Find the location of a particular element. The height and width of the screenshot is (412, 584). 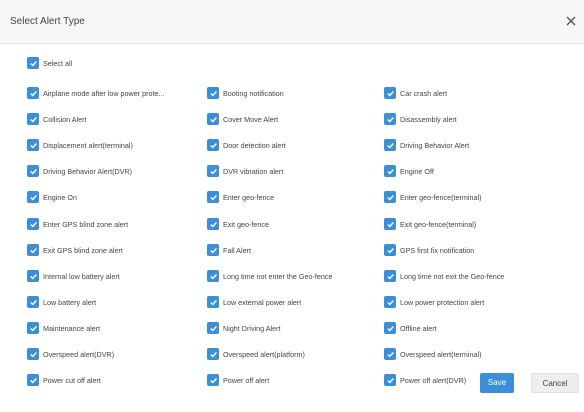

alert-checkbox-label: Long time not exit the Geo-fence is located at coordinates (452, 276).